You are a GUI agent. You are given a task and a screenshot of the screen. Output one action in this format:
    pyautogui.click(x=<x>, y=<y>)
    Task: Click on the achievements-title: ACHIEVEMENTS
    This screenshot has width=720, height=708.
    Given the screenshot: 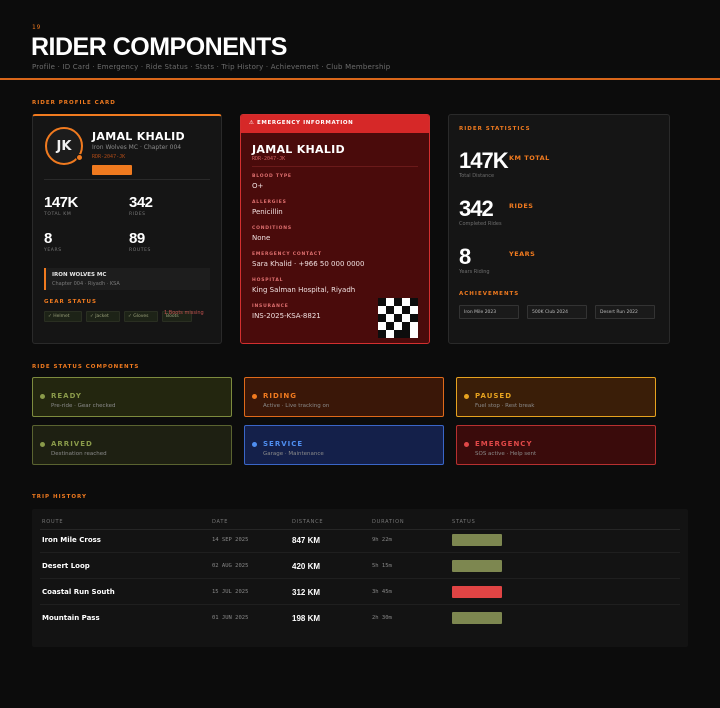 What is the action you would take?
    pyautogui.click(x=489, y=294)
    